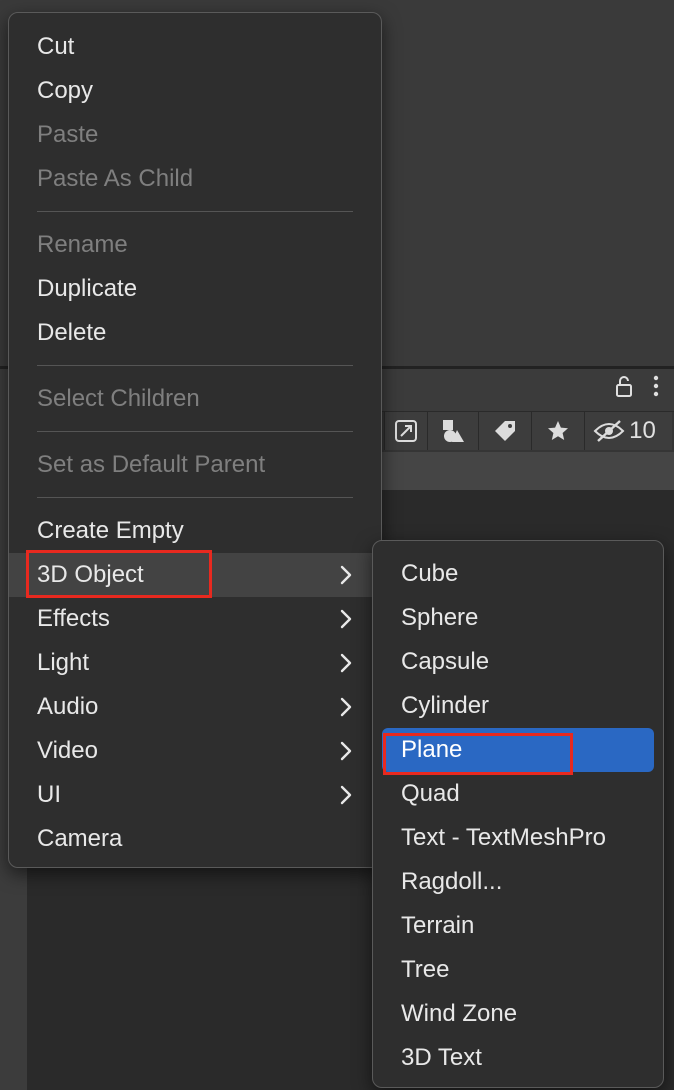 Image resolution: width=674 pixels, height=1090 pixels. What do you see at coordinates (63, 662) in the screenshot?
I see `menu-item-light-label: Light` at bounding box center [63, 662].